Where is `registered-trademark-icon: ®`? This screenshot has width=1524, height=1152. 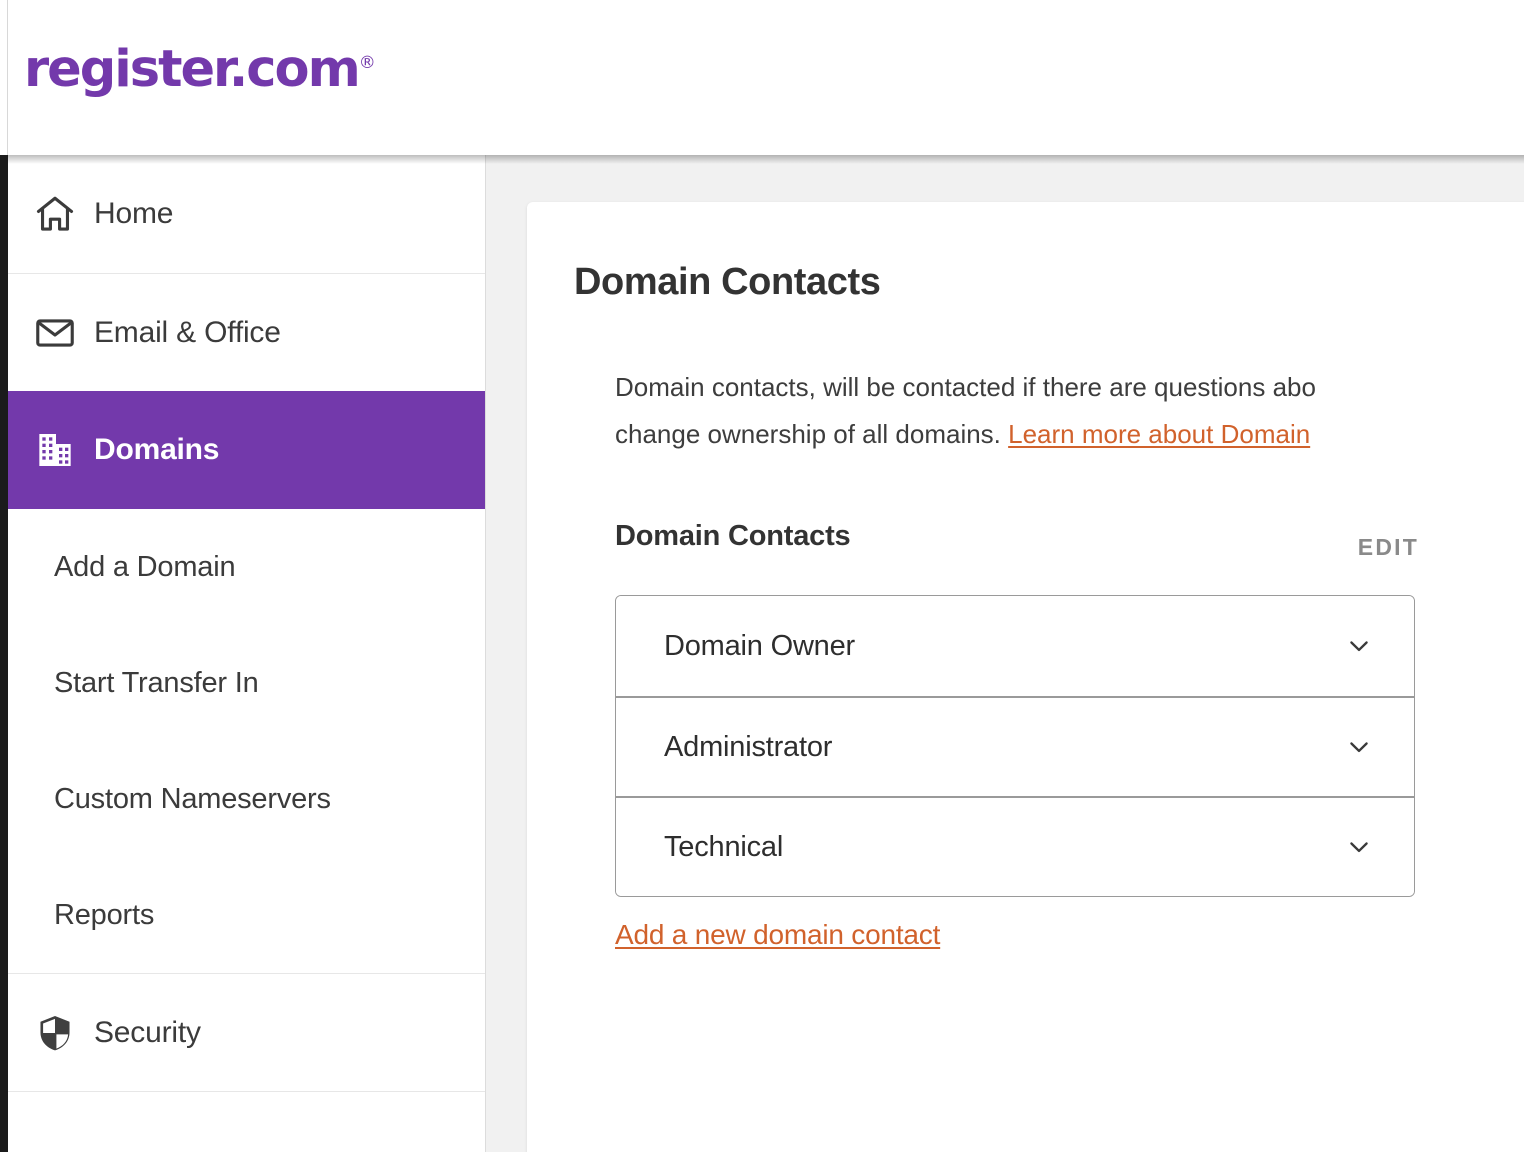 registered-trademark-icon: ® is located at coordinates (367, 63).